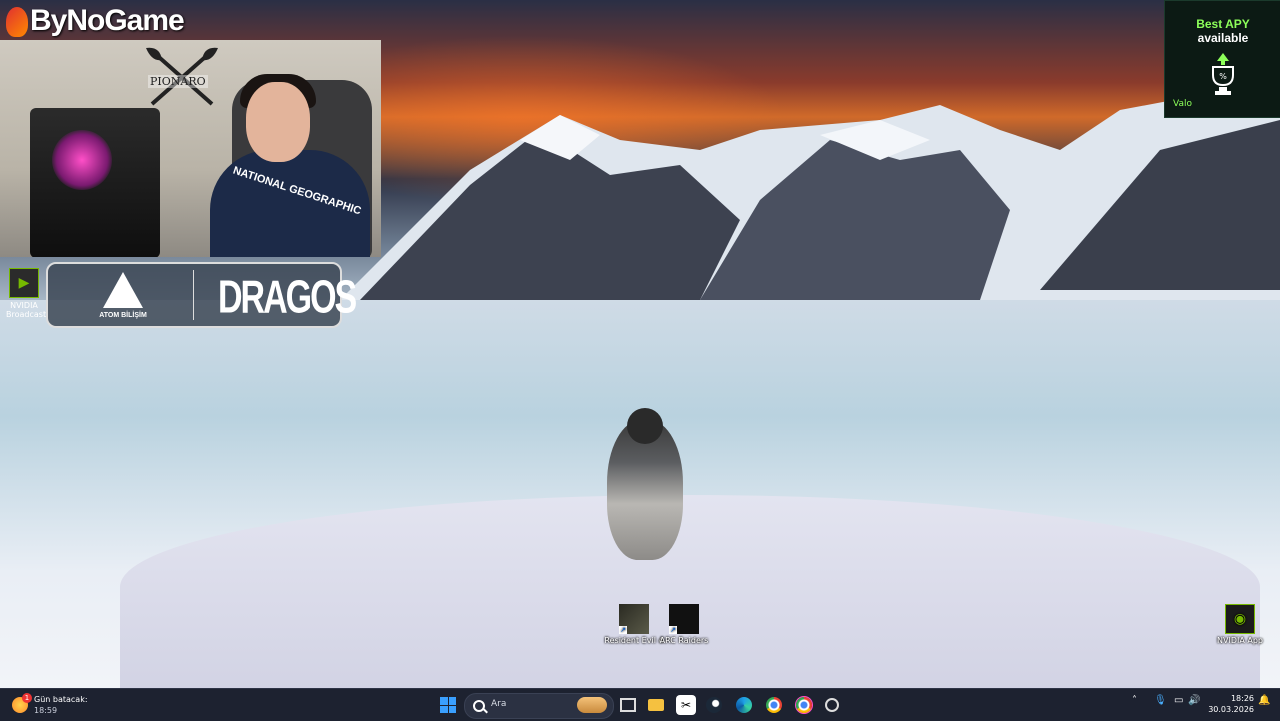  Describe the element at coordinates (744, 705) in the screenshot. I see `edge-icon` at that location.